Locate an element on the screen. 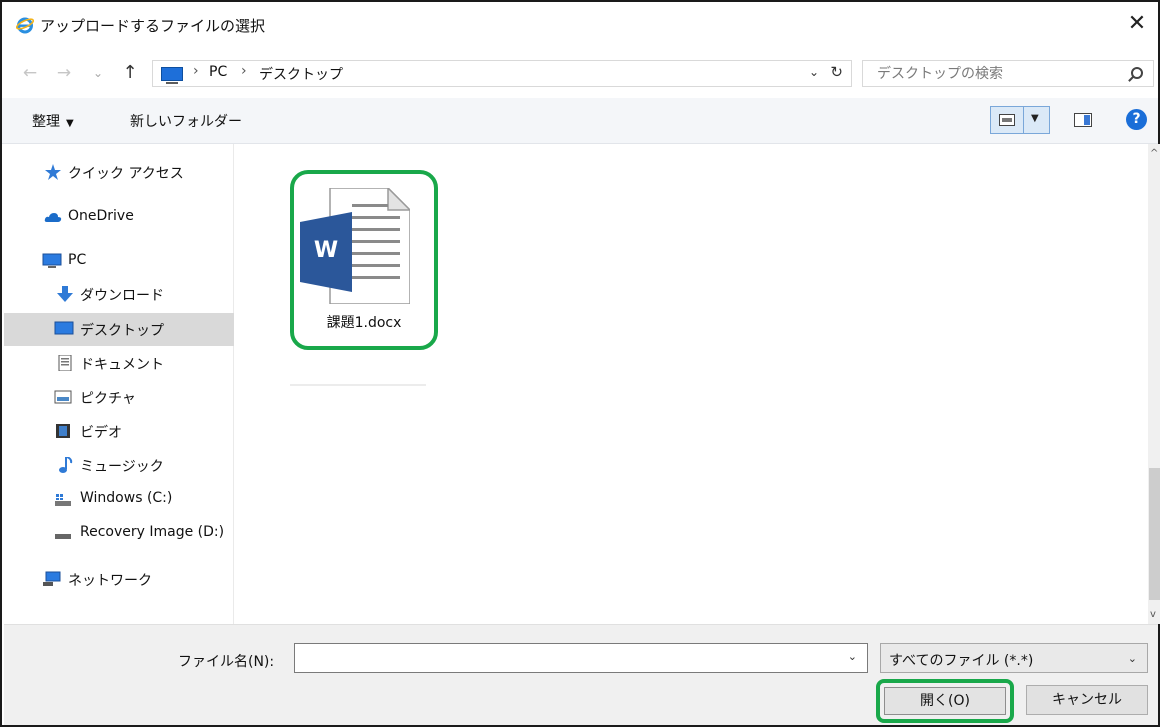 The height and width of the screenshot is (727, 1160). sidebar-item-music: ミュージック is located at coordinates (119, 465).